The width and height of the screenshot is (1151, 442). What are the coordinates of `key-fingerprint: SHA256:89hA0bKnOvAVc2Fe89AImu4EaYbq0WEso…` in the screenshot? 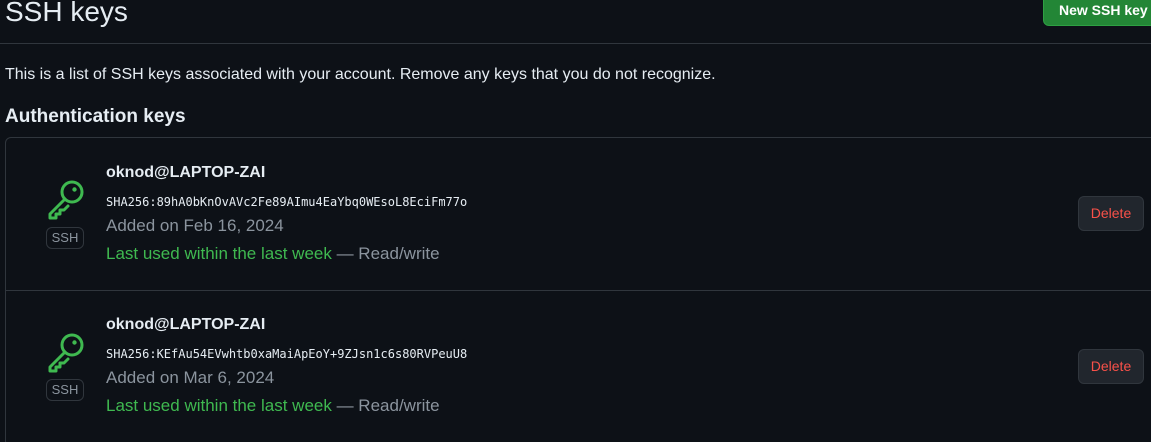 It's located at (287, 202).